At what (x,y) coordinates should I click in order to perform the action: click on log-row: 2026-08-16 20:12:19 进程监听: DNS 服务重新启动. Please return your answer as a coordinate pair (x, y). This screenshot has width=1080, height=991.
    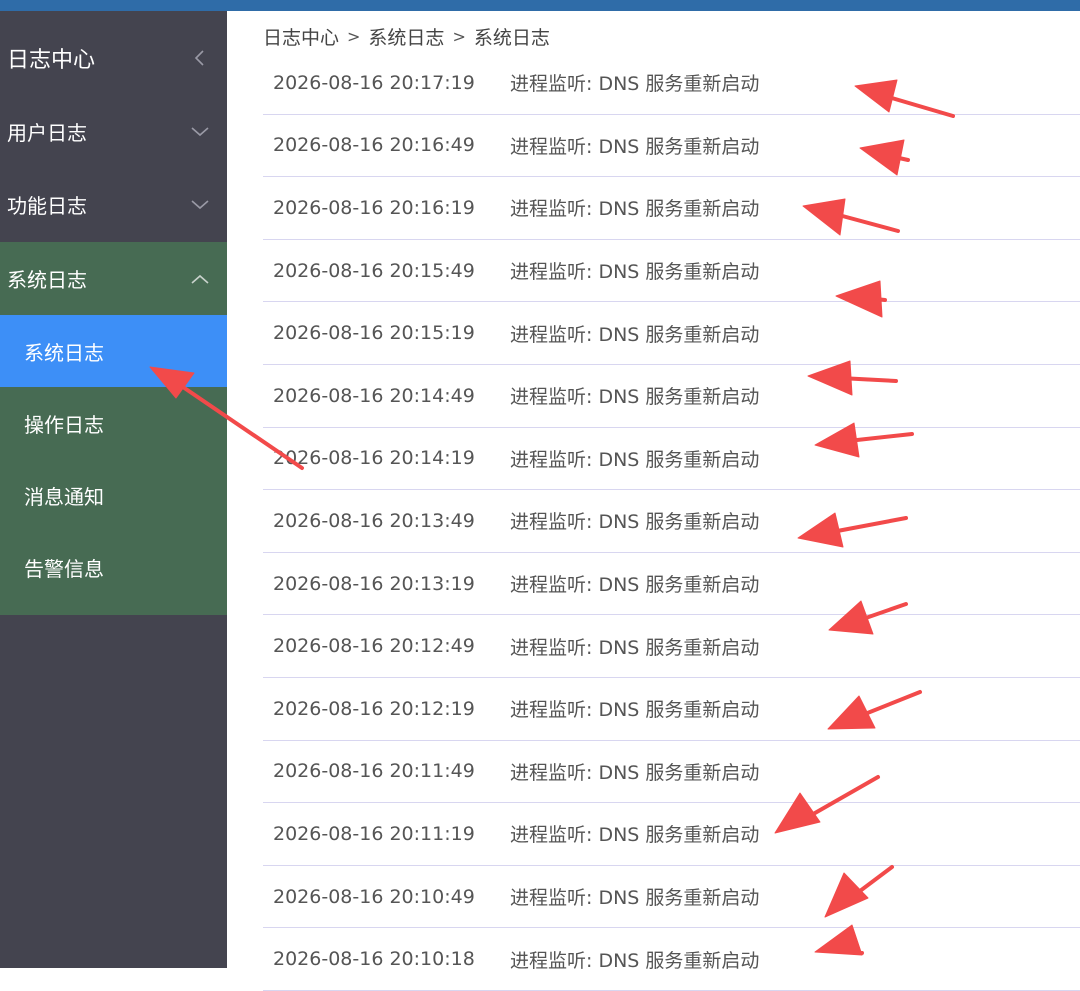
    Looking at the image, I should click on (671, 709).